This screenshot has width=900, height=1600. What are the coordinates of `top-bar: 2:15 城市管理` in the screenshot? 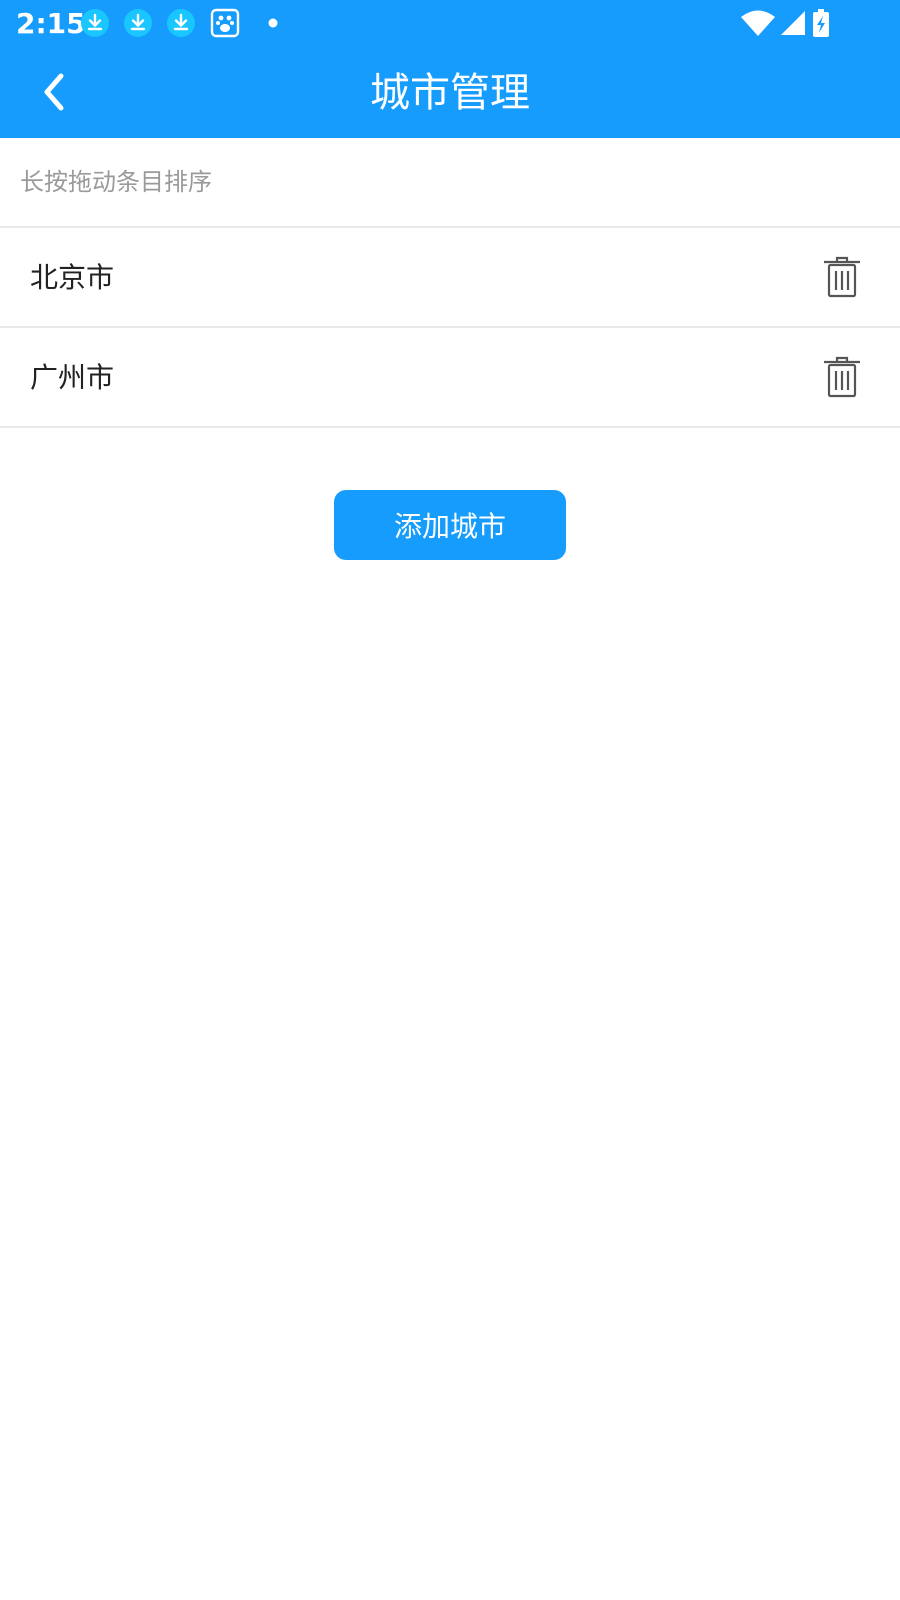 It's located at (450, 69).